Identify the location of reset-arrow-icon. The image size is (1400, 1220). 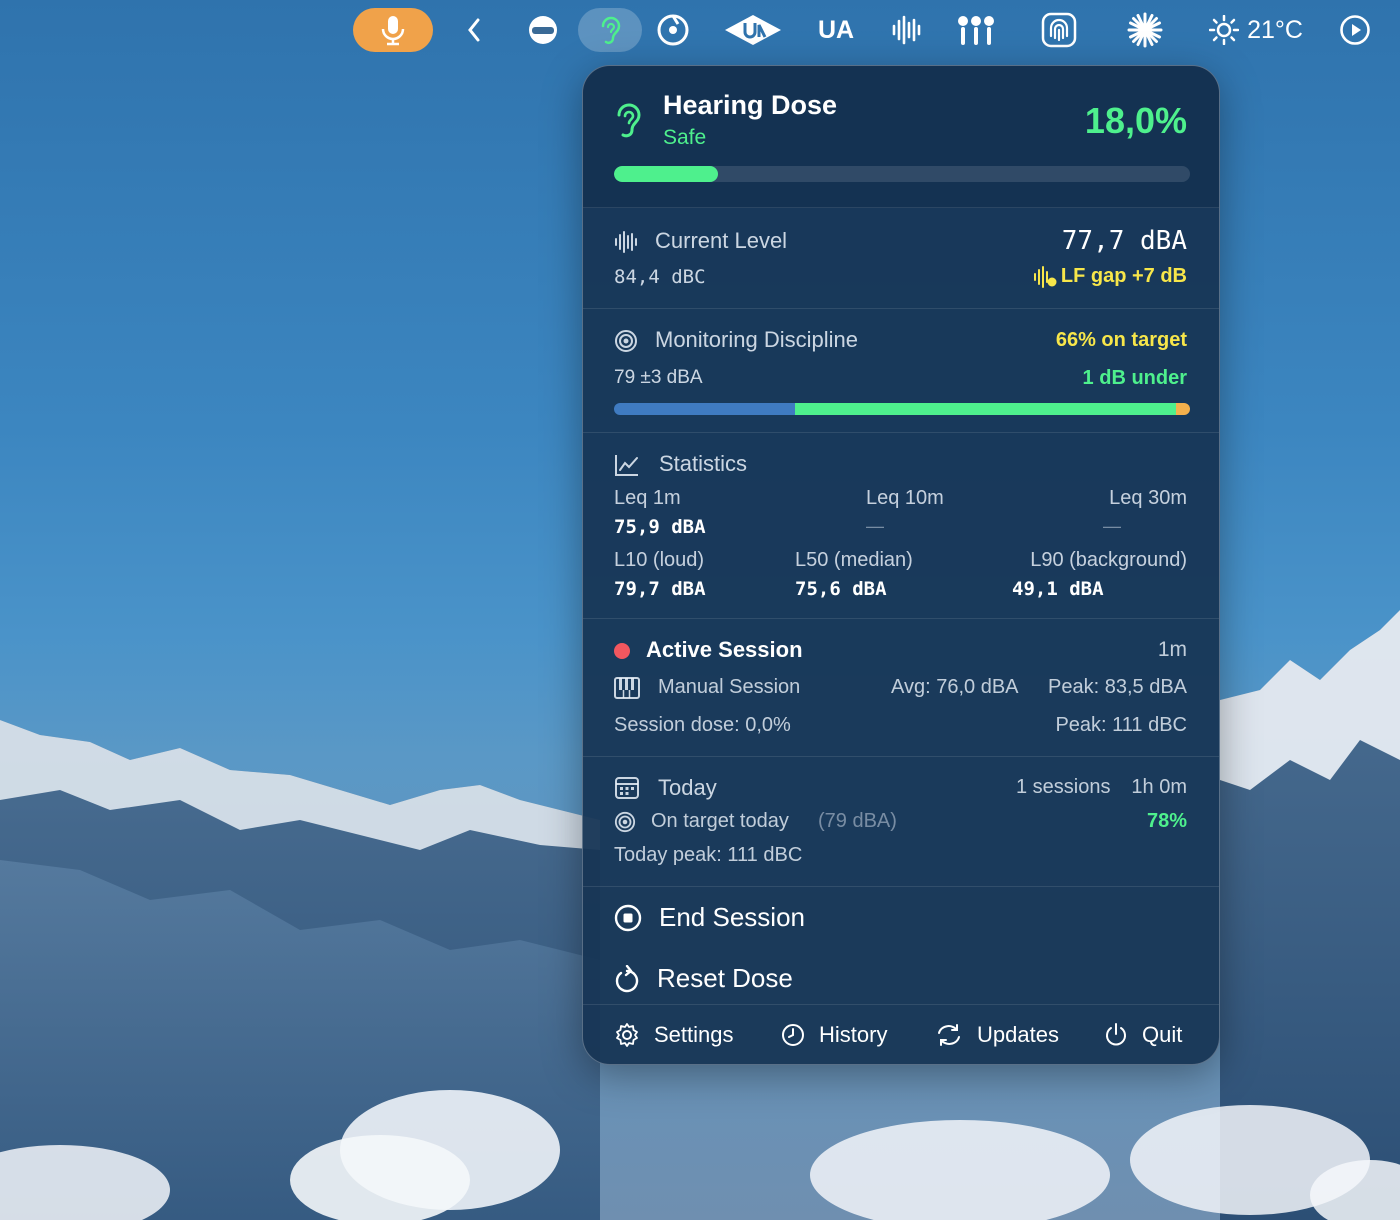
(627, 978).